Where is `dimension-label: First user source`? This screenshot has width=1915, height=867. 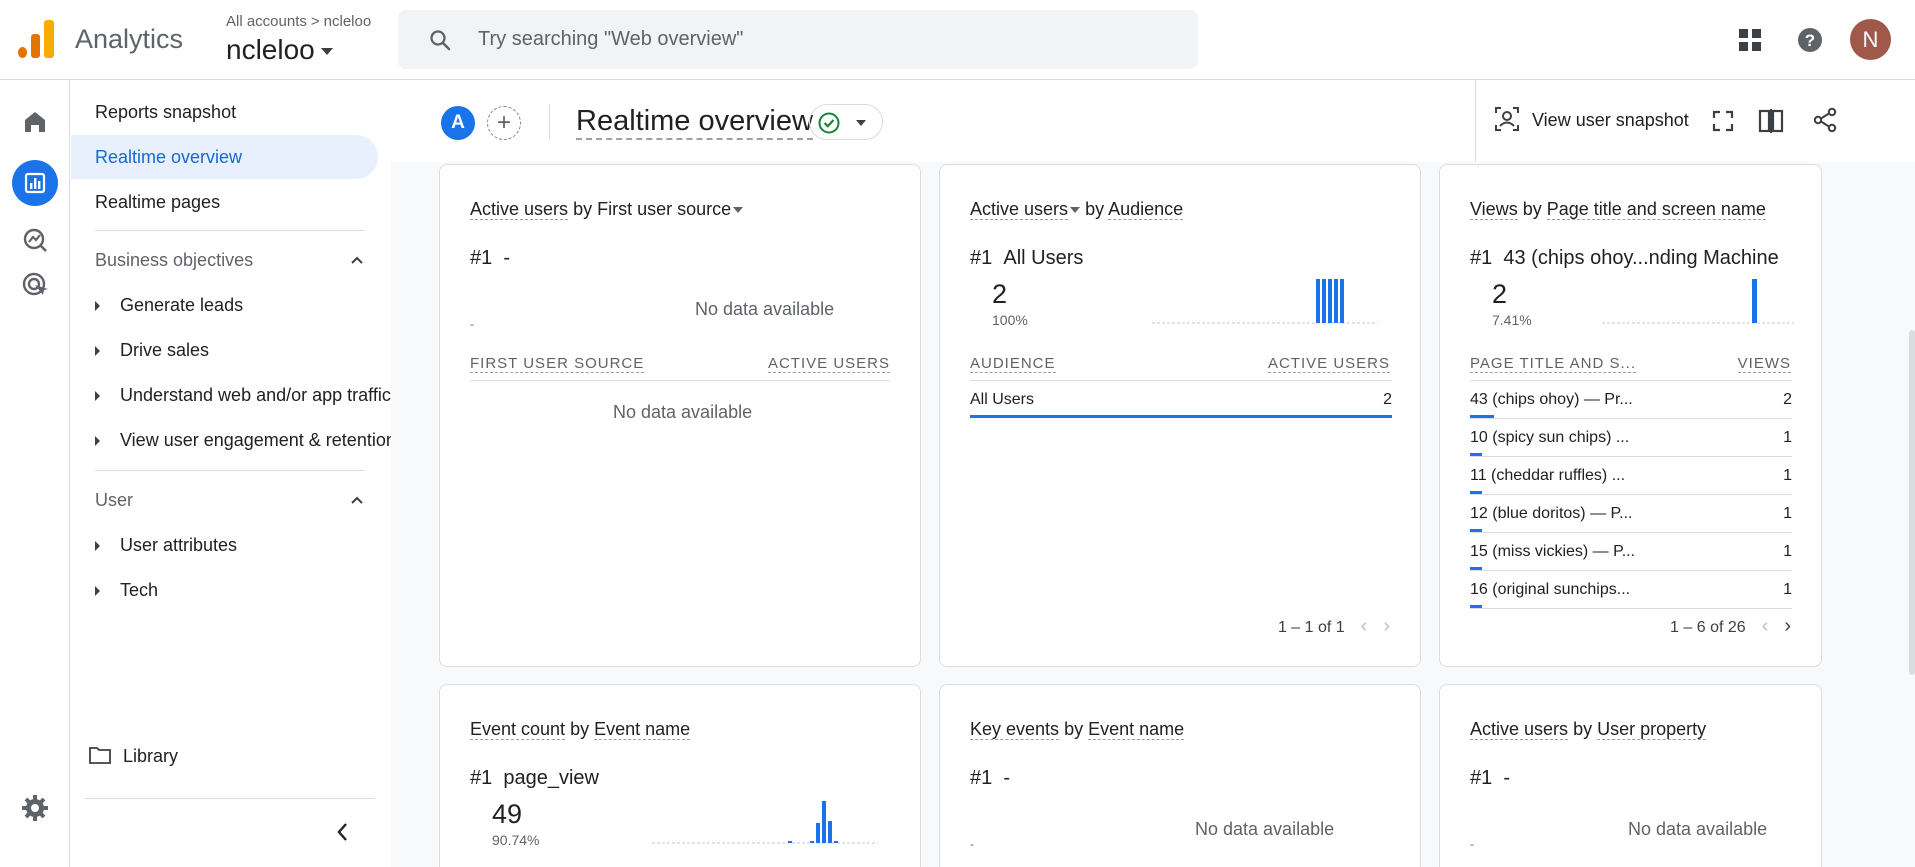 dimension-label: First user source is located at coordinates (664, 209).